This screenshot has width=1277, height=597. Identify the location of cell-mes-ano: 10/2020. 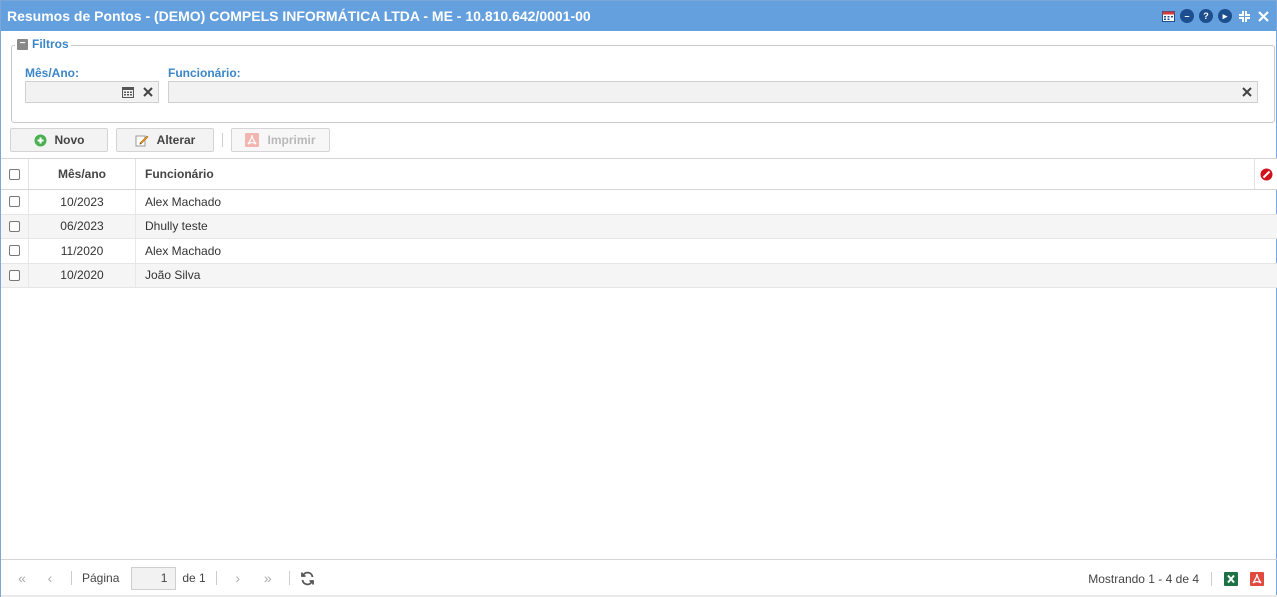
(82, 275).